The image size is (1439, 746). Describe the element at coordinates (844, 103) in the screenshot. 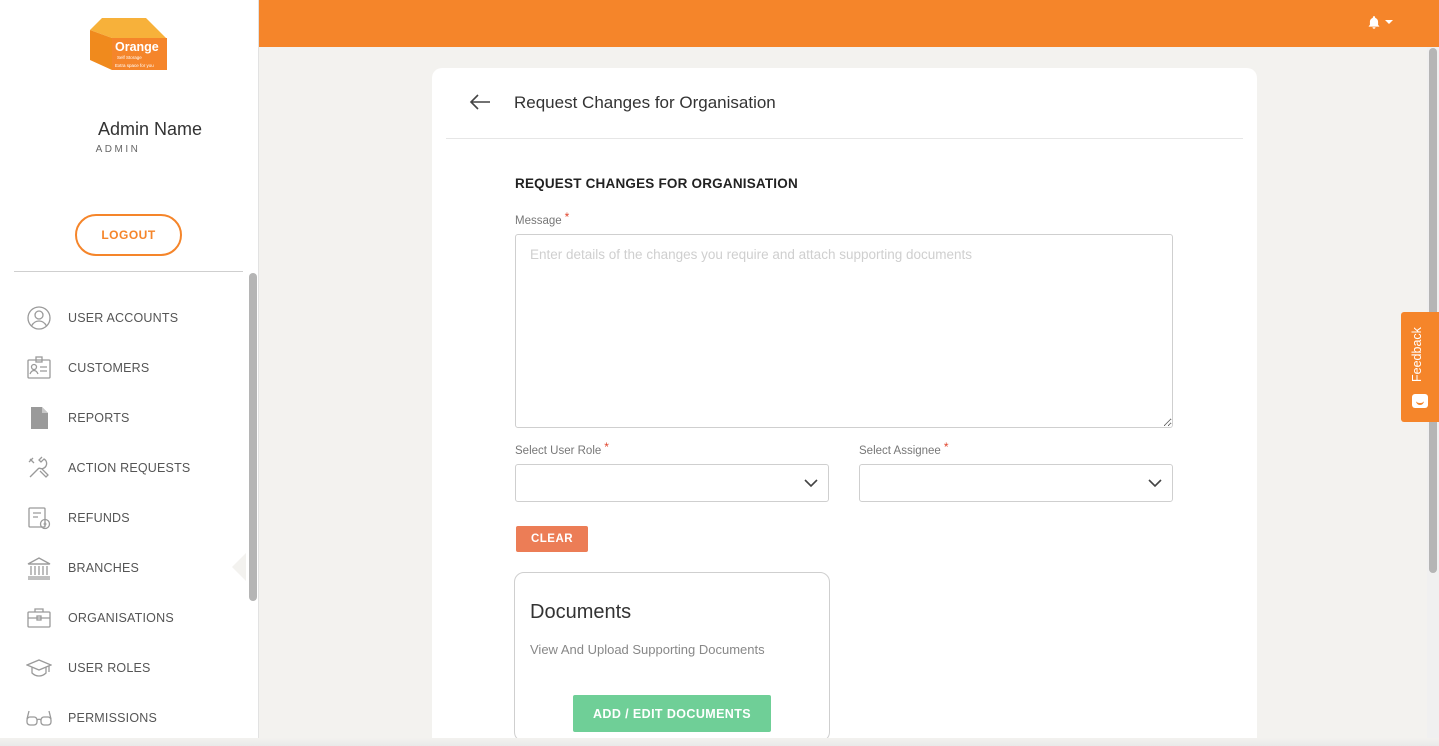

I see `card-header: Request Changes for Organisation` at that location.